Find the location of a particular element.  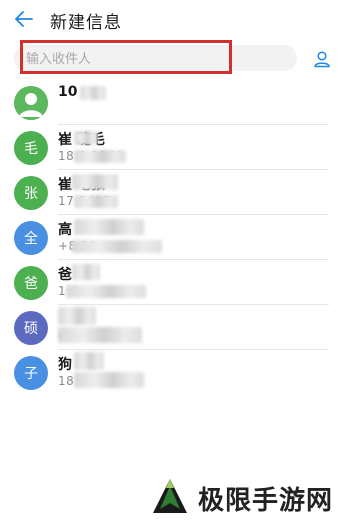

list-item: 毛 崔 睫毛 18 3 2842 is located at coordinates (171, 147).